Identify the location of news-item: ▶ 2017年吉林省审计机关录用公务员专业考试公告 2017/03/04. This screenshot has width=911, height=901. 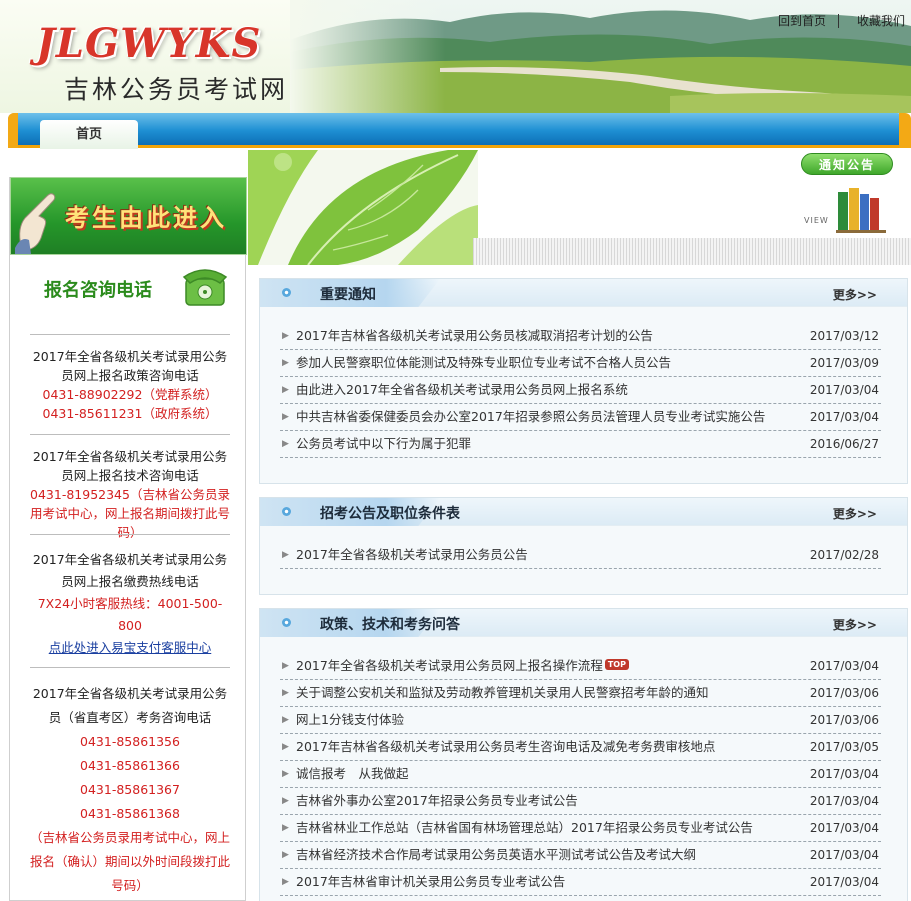
(580, 882).